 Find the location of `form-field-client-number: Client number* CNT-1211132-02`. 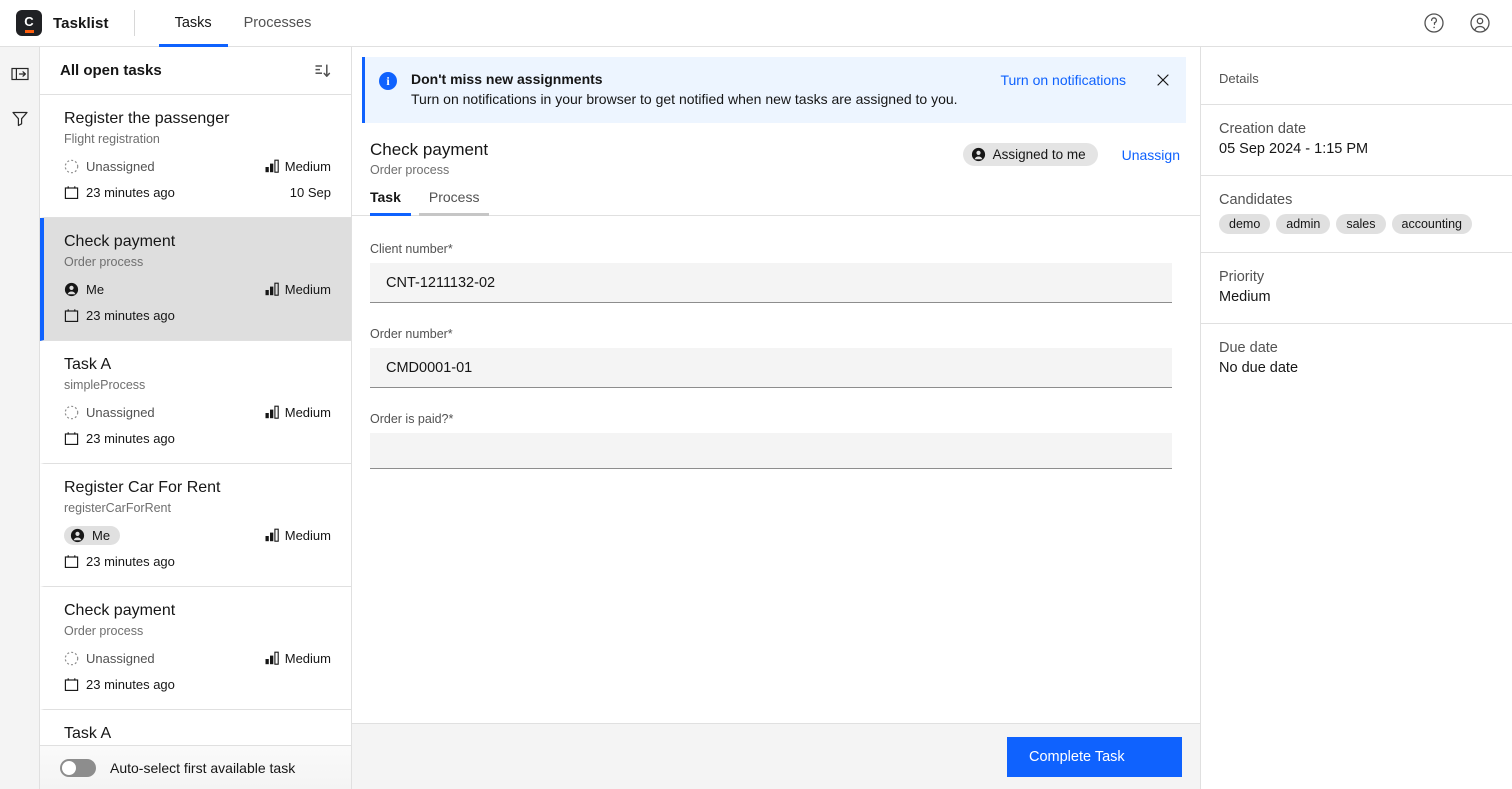

form-field-client-number: Client number* CNT-1211132-02 is located at coordinates (771, 272).